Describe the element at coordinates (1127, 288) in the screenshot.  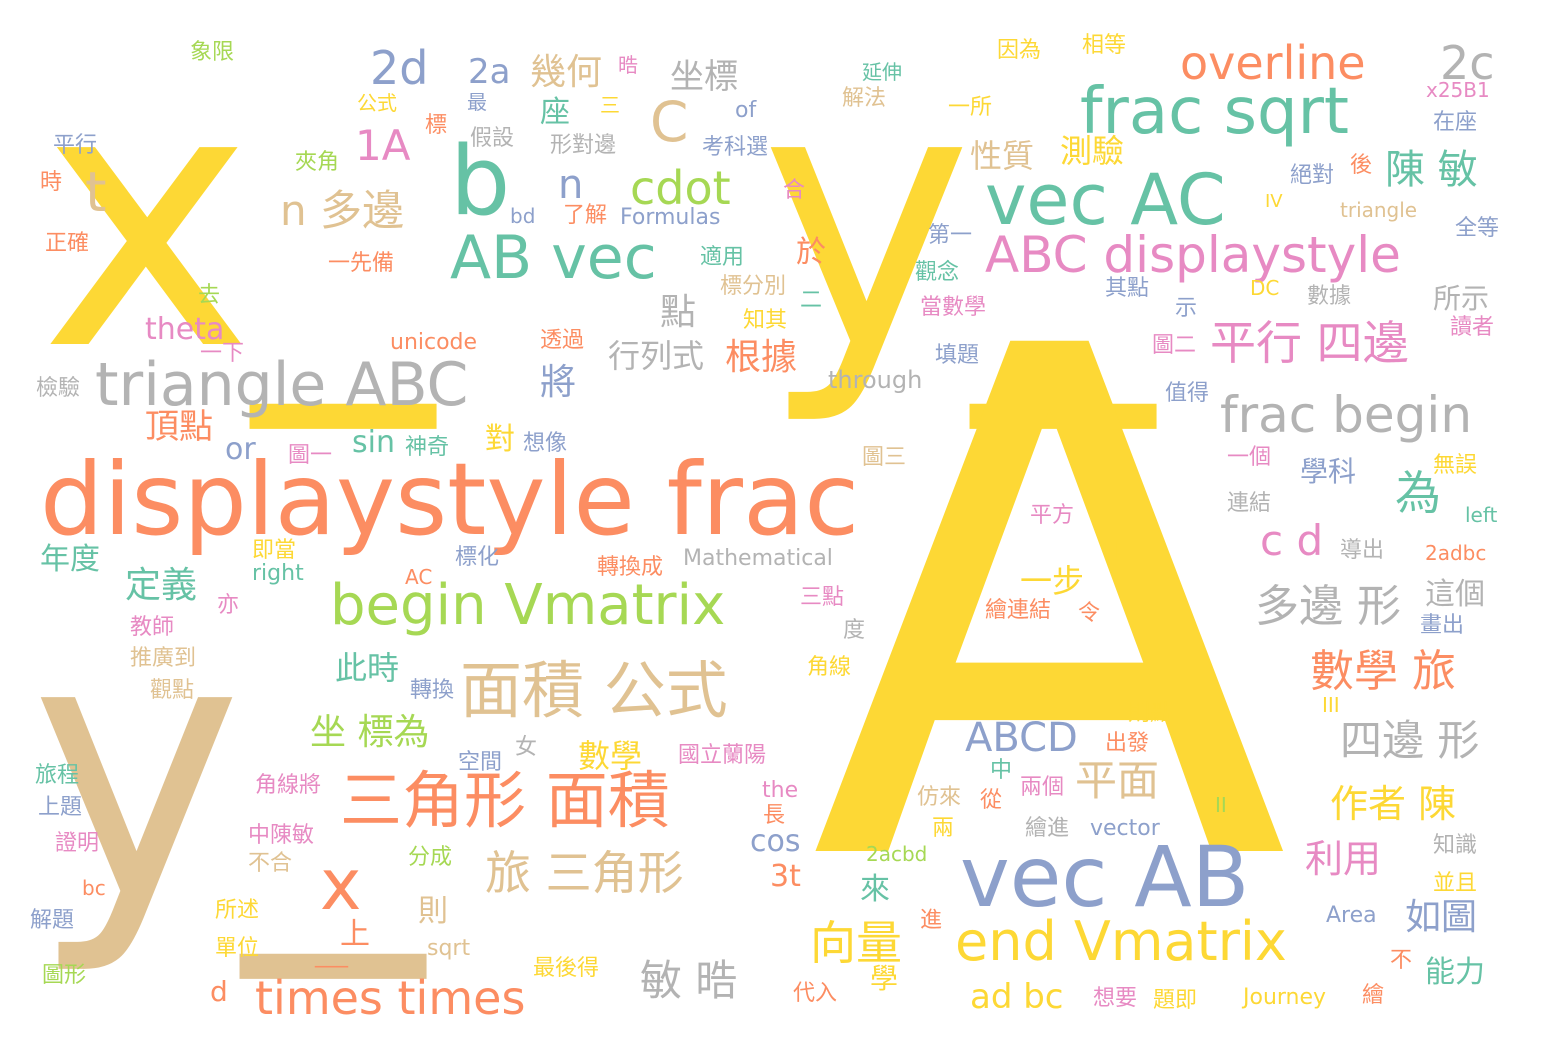
I see `word-cjk-123: 其點` at that location.